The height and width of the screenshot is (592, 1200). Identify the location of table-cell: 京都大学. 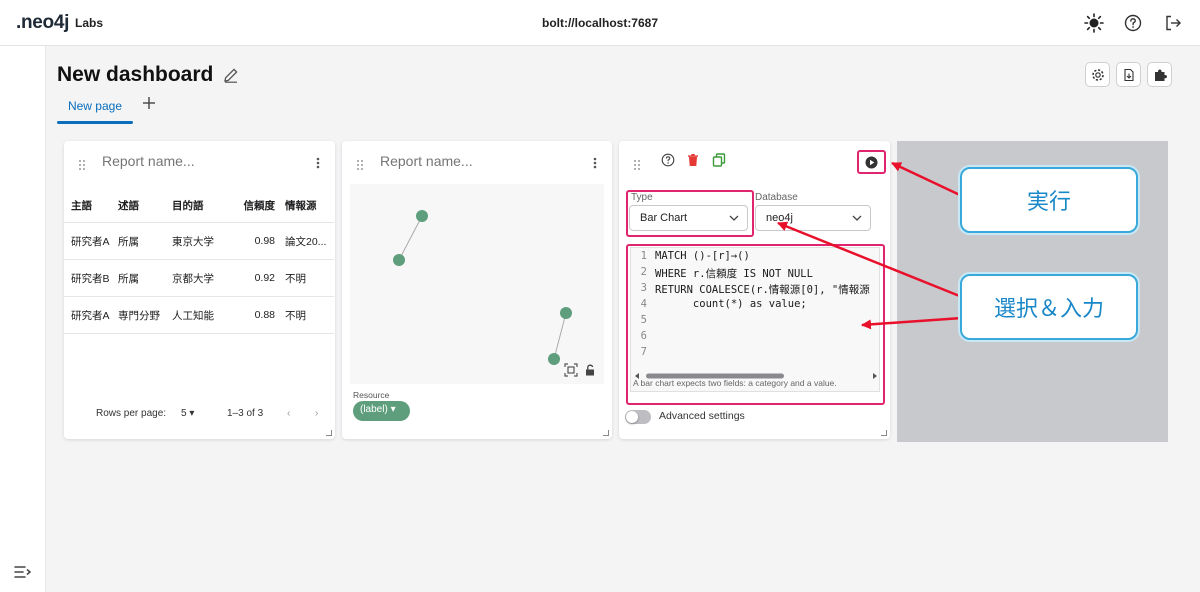
(193, 278).